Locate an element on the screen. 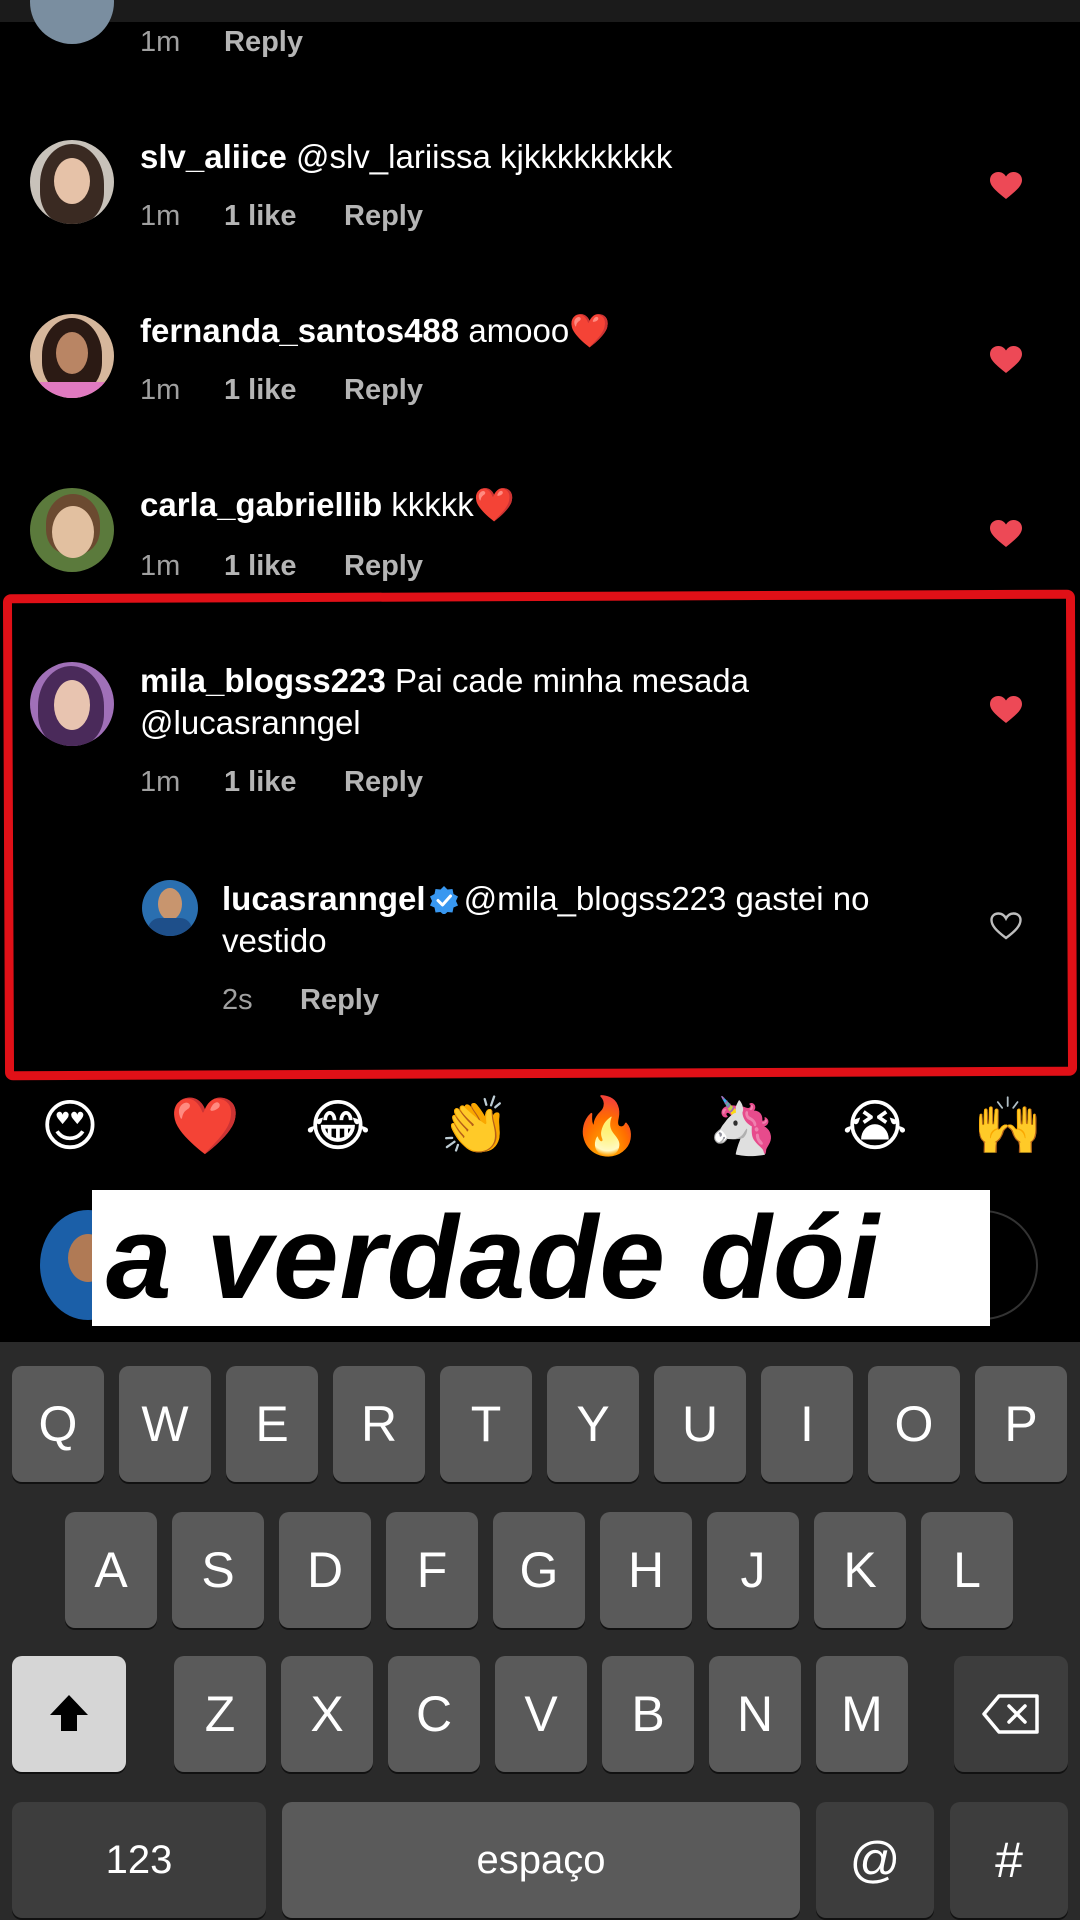 This screenshot has width=1080, height=1920. key-t: T is located at coordinates (486, 1424).